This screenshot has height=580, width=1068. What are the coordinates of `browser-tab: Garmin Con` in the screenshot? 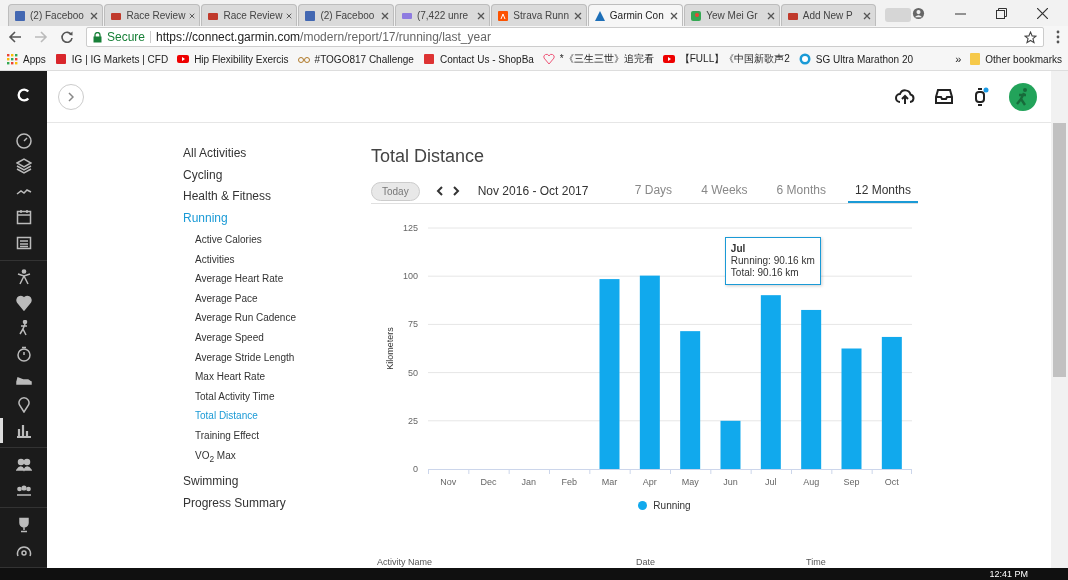 It's located at (635, 15).